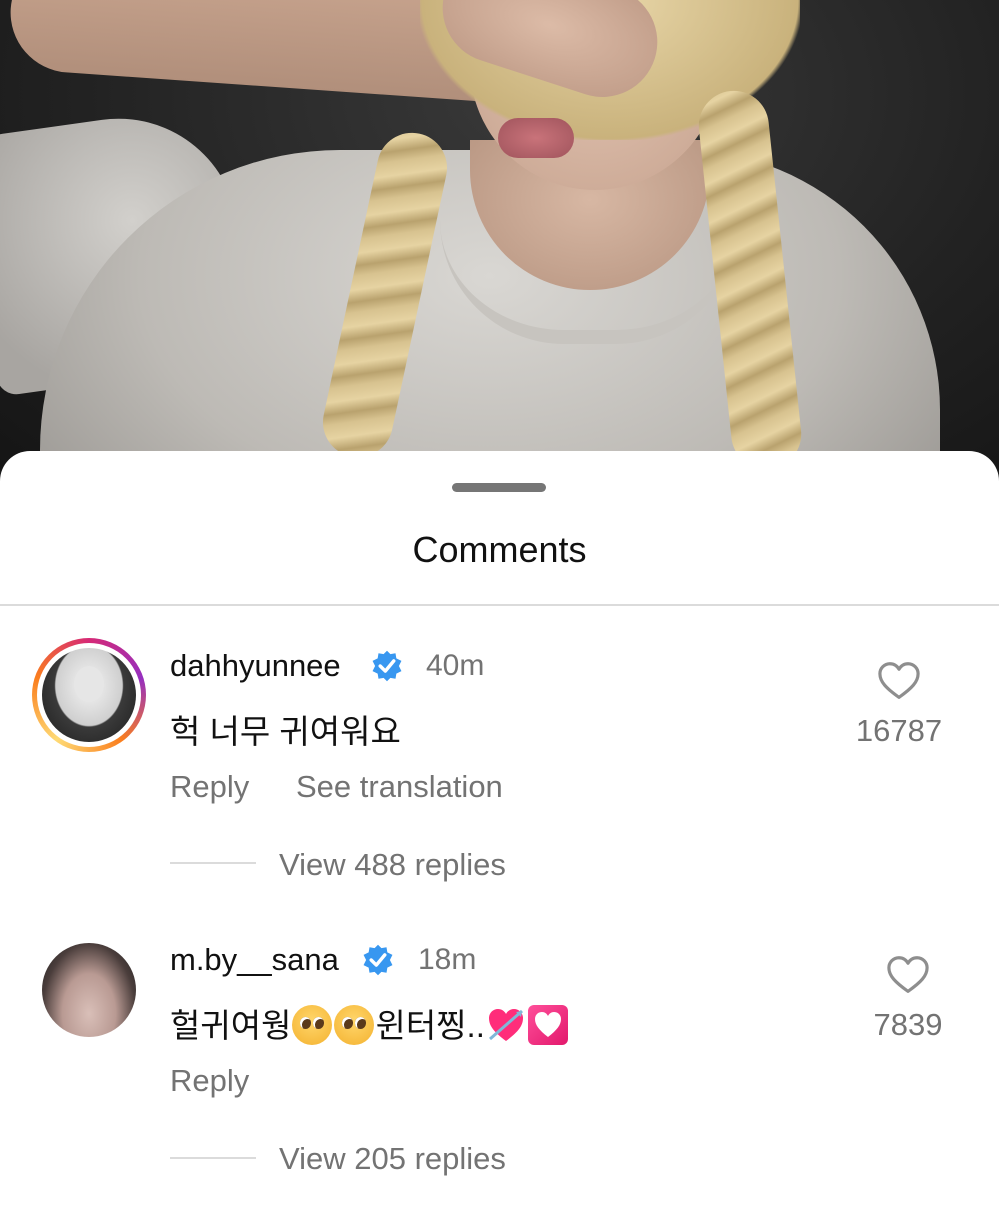 This screenshot has height=1211, width=999. What do you see at coordinates (499, 605) in the screenshot?
I see `header-divider` at bounding box center [499, 605].